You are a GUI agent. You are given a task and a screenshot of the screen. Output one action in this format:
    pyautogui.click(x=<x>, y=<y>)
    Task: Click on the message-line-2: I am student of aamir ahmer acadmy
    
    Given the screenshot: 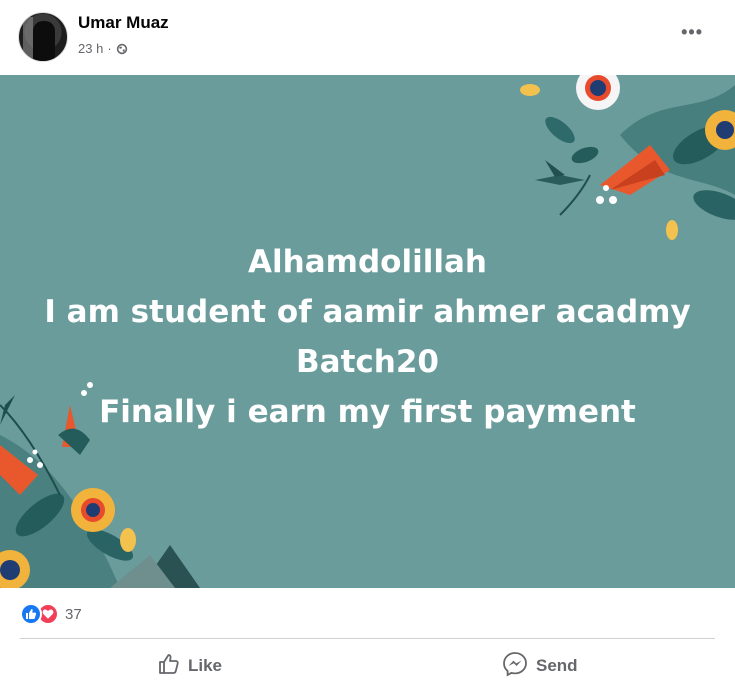 What is the action you would take?
    pyautogui.click(x=367, y=312)
    